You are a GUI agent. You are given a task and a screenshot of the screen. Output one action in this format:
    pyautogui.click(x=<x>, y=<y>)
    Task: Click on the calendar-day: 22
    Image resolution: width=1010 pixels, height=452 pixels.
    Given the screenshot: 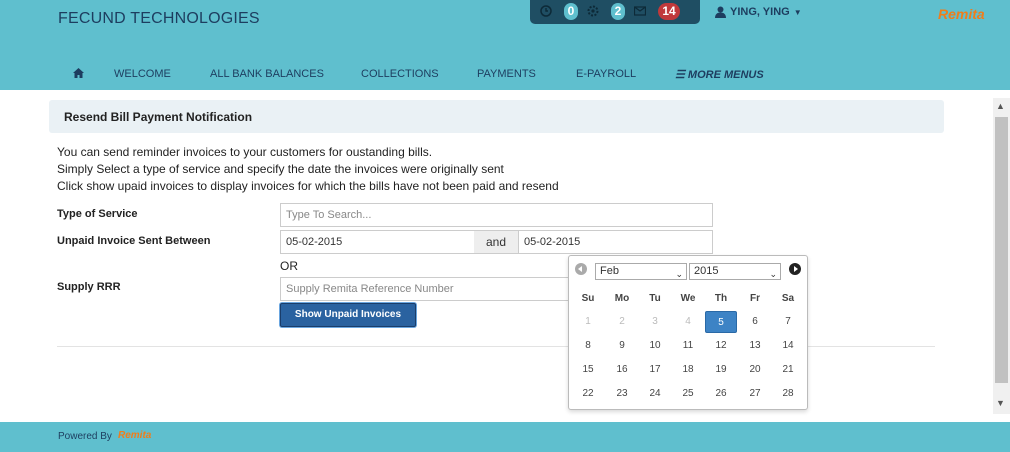 What is the action you would take?
    pyautogui.click(x=588, y=394)
    